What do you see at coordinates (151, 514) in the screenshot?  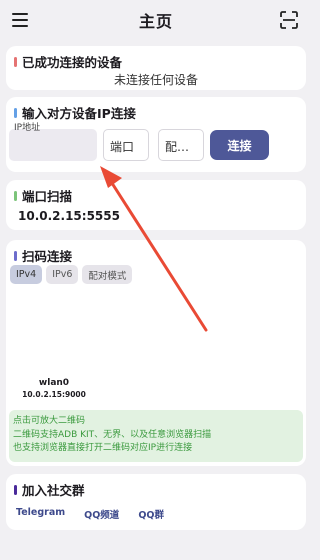 I see `qq-group-link: QQ群` at bounding box center [151, 514].